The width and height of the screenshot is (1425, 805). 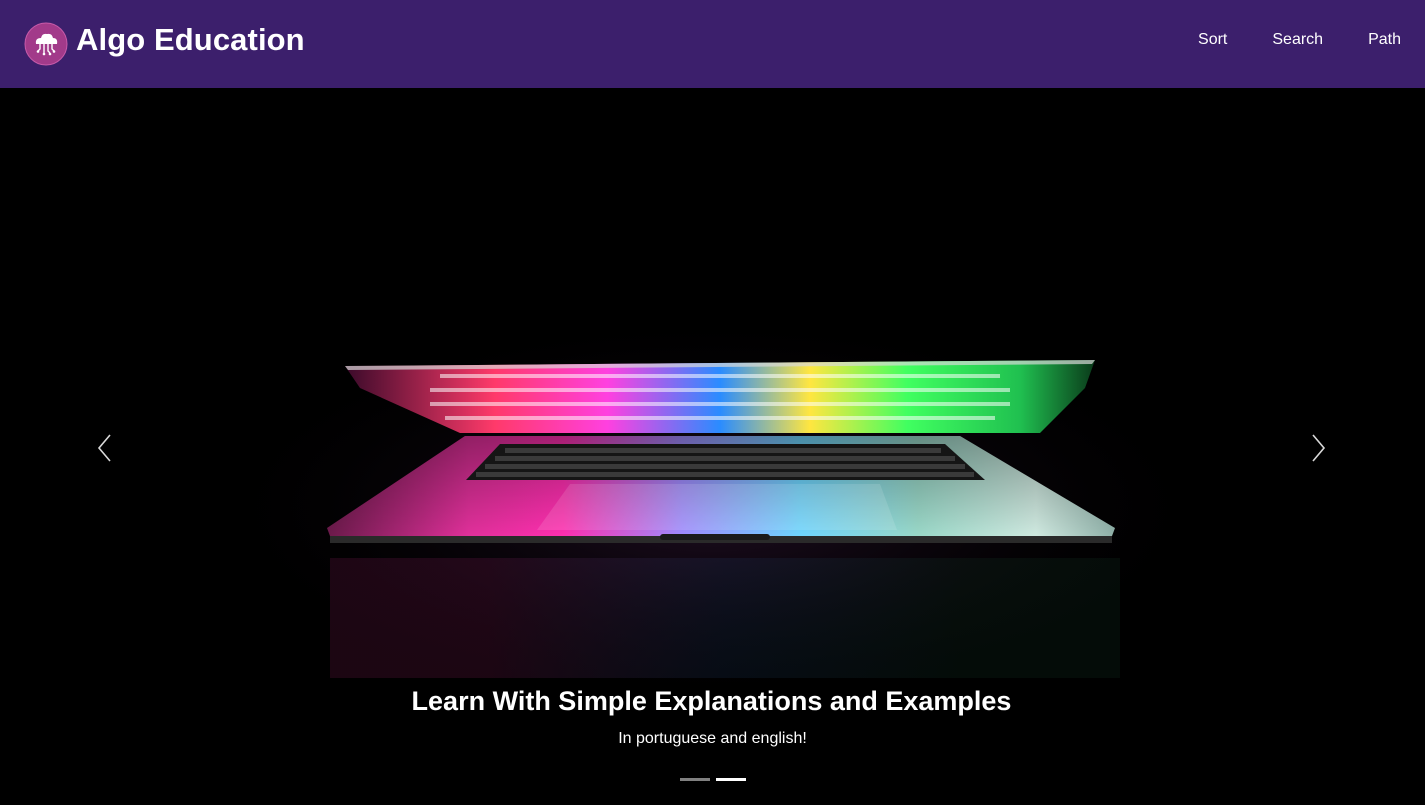 I want to click on nav-item-sort: Sort, so click(x=1212, y=40).